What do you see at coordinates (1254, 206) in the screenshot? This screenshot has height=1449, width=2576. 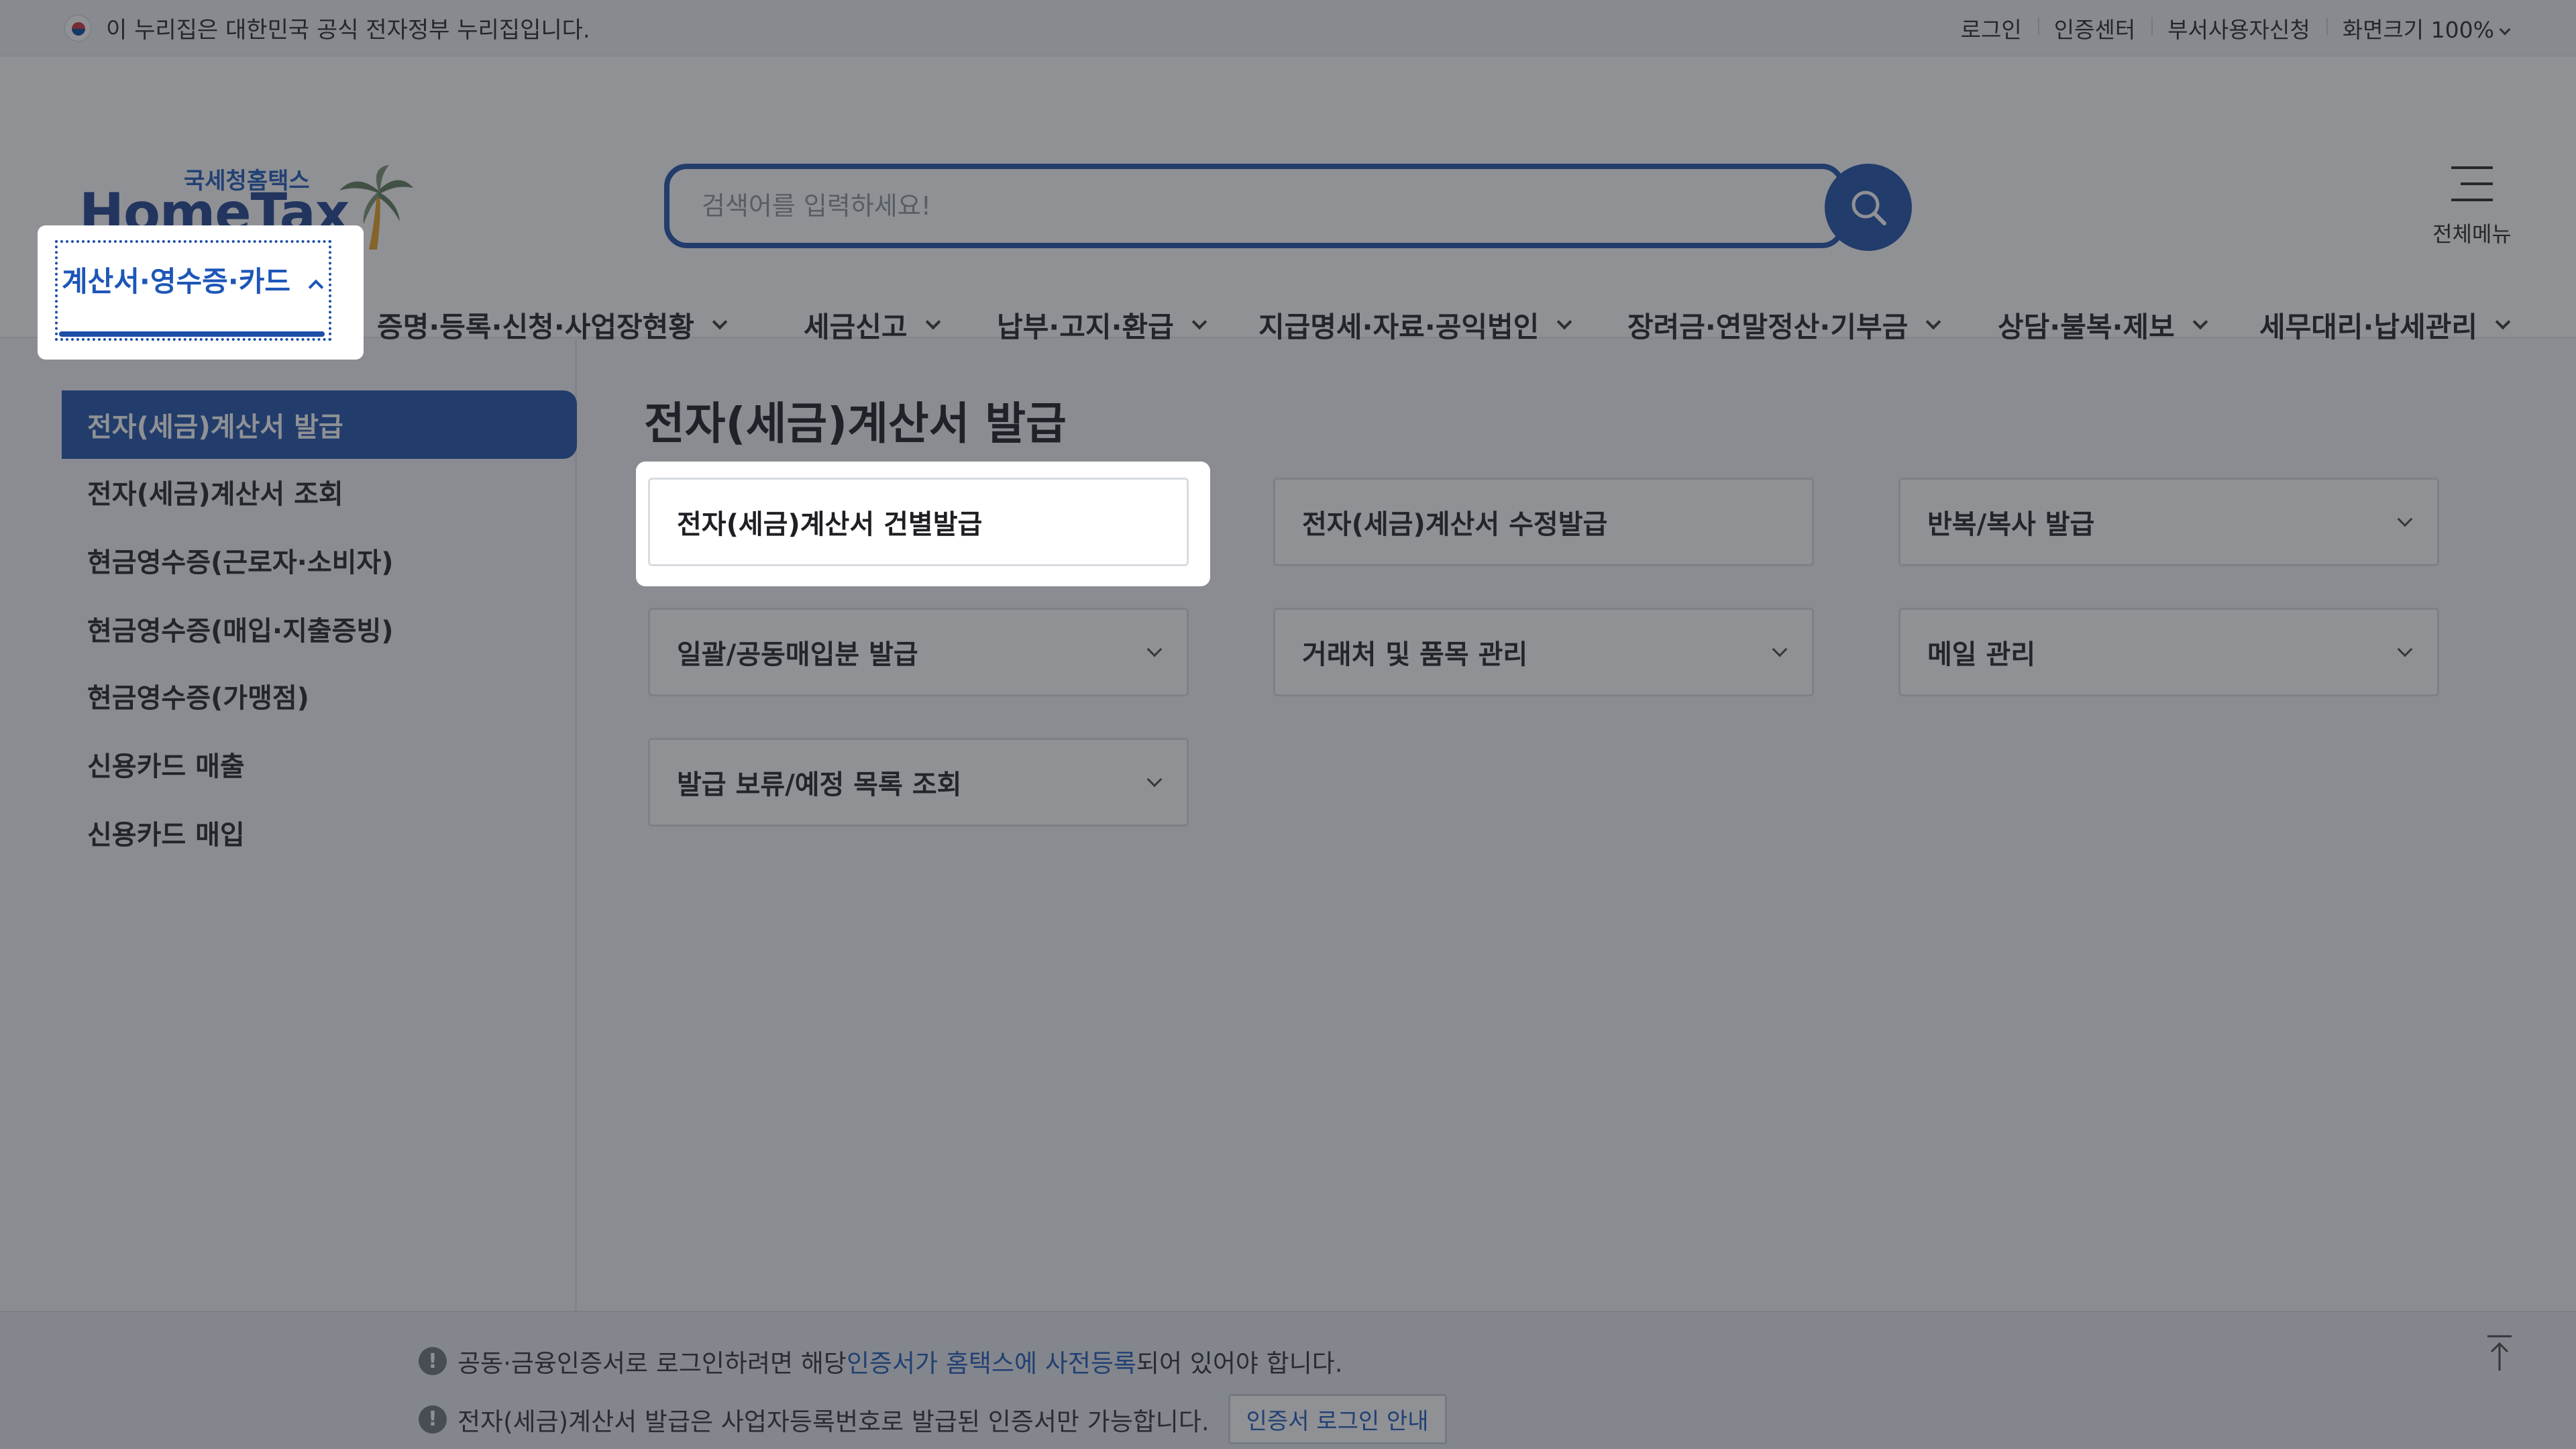 I see `search-input` at bounding box center [1254, 206].